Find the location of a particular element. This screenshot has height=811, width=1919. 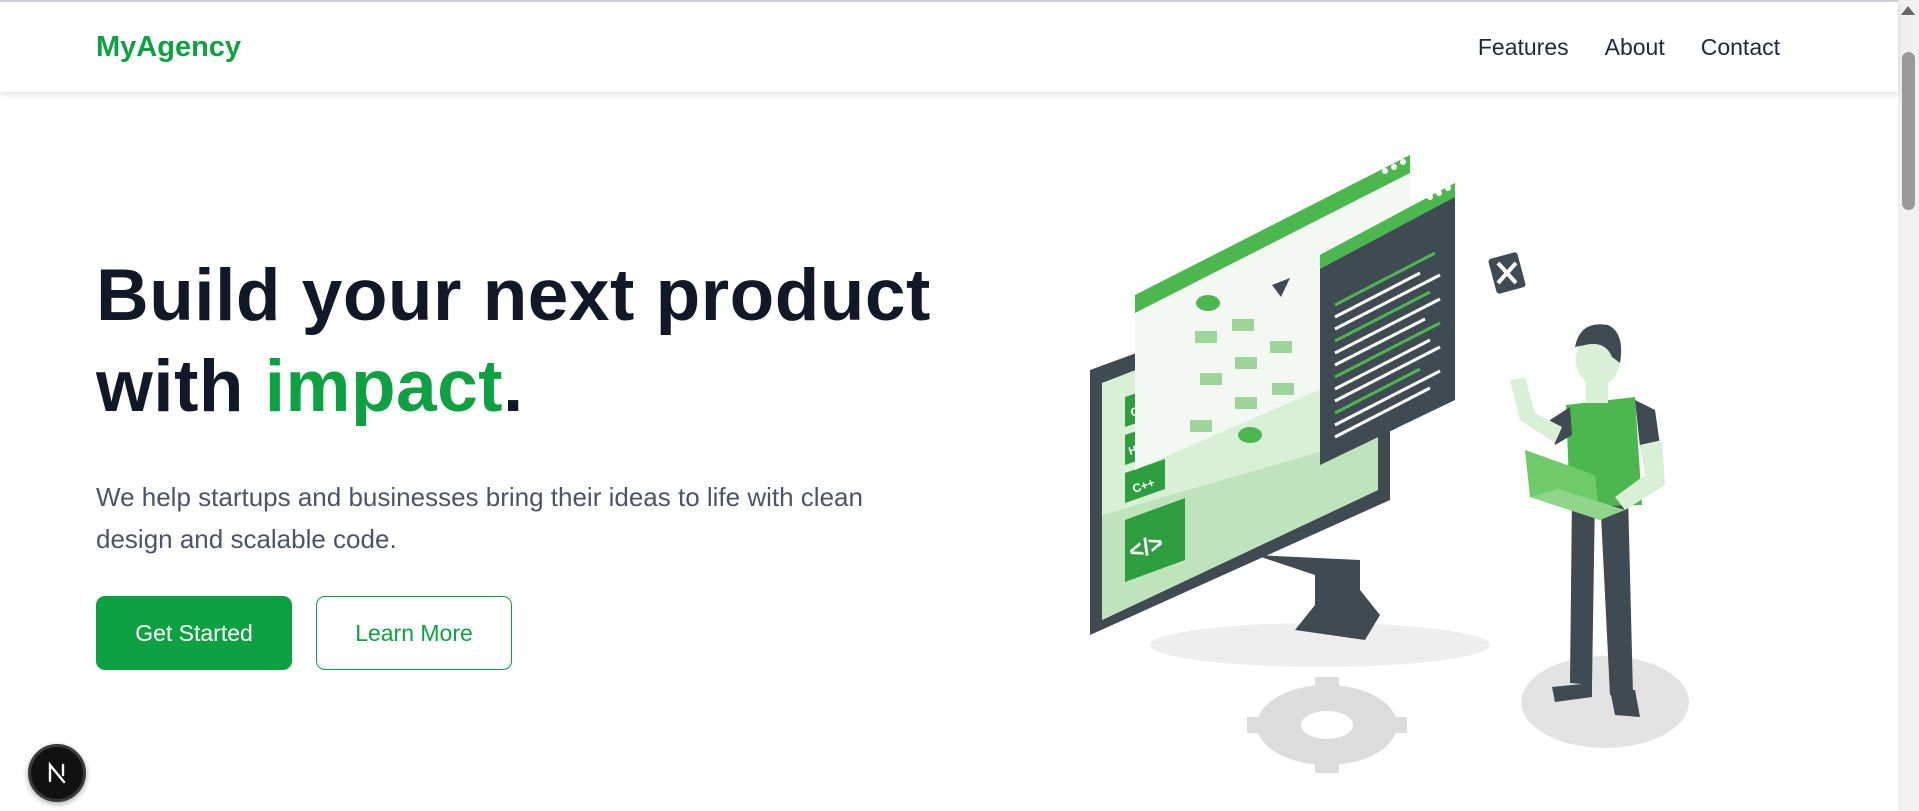

nav-link-about: About is located at coordinates (1635, 47).